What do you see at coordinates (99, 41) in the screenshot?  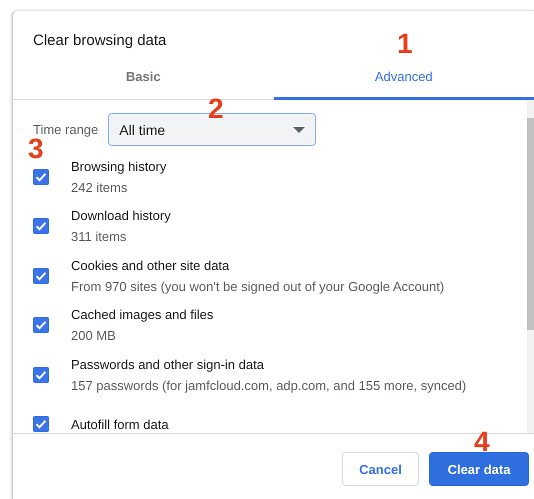 I see `dialog-title: Clear browsing data` at bounding box center [99, 41].